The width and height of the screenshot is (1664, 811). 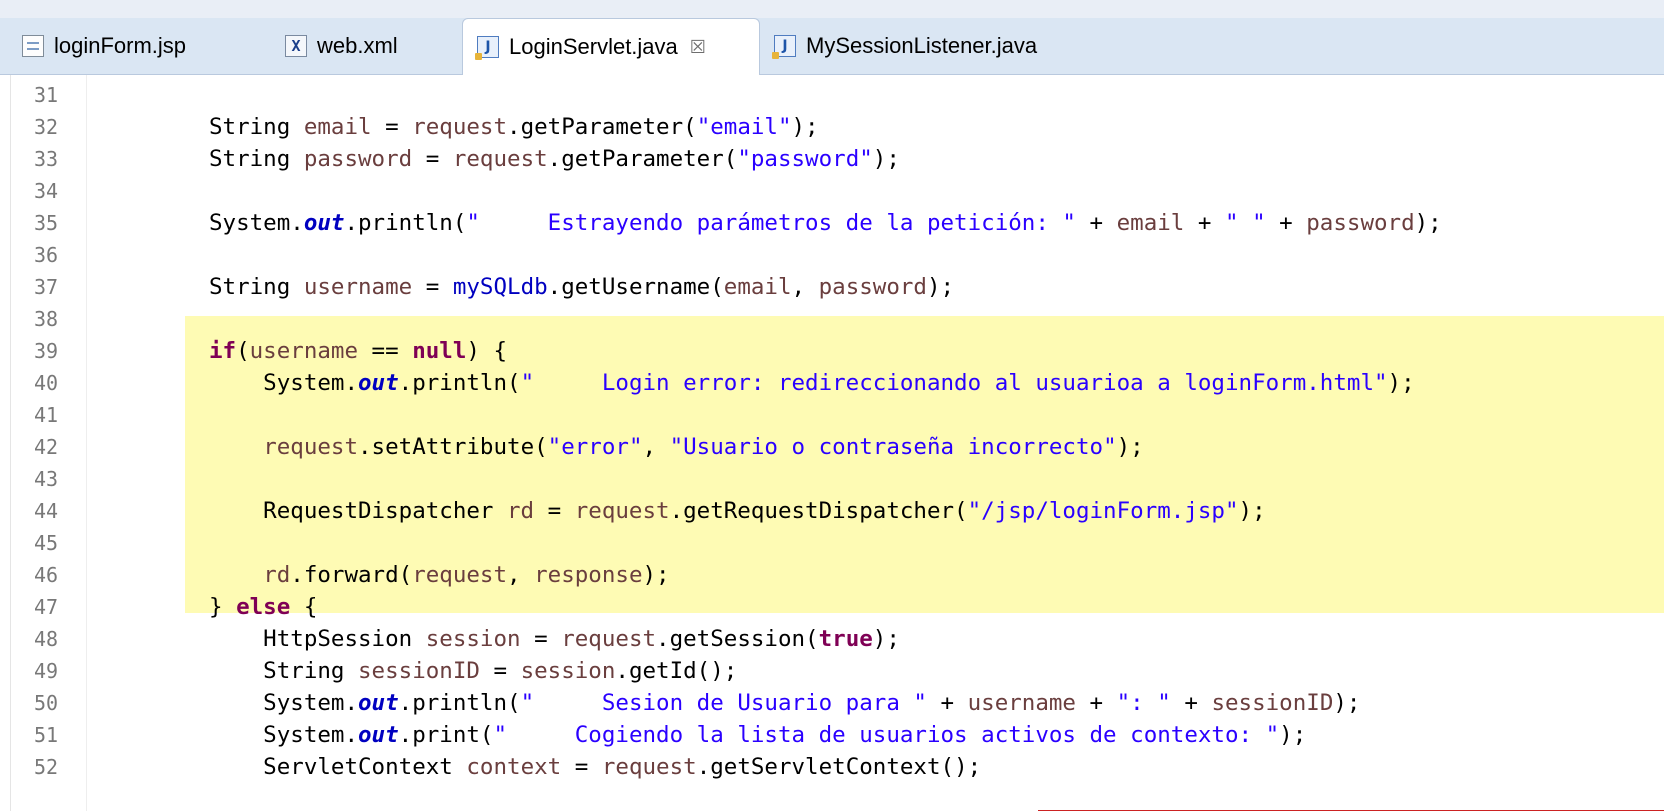 I want to click on code-token: +, so click(x=1191, y=703).